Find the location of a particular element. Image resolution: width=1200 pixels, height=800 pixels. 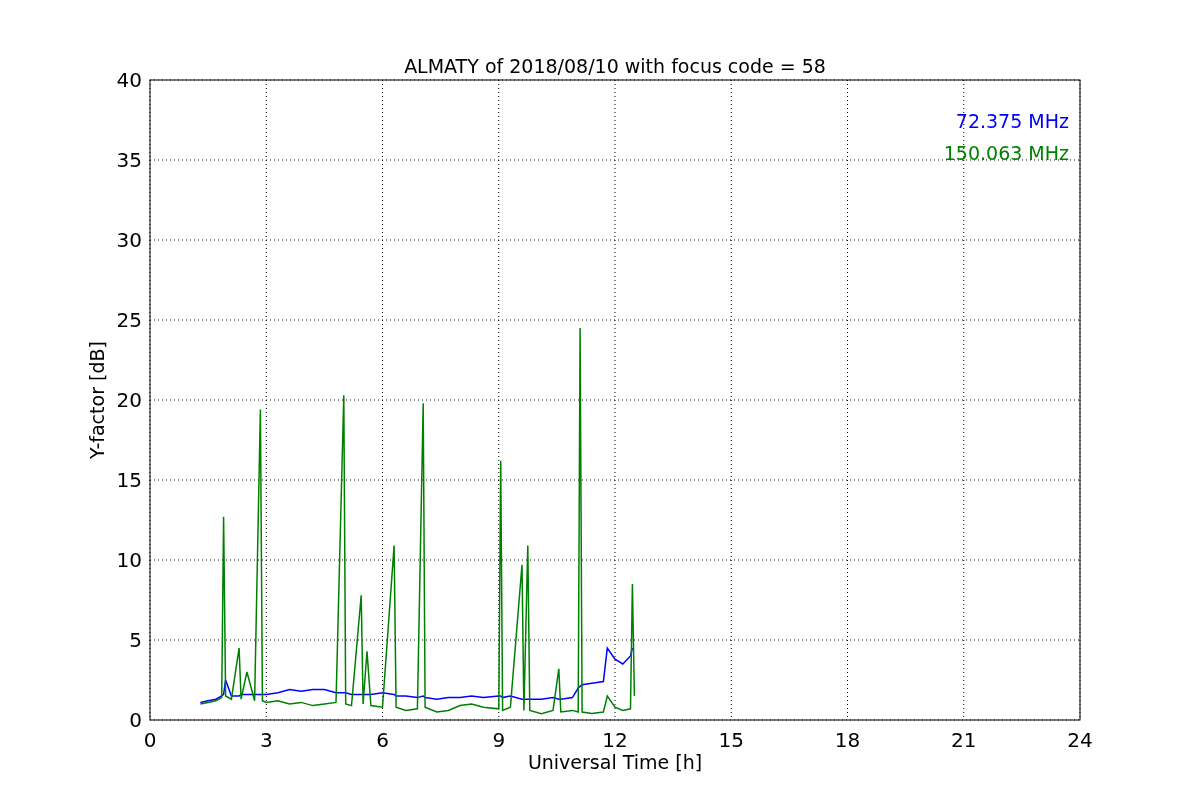

x-tick-label: 9 is located at coordinates (499, 740).